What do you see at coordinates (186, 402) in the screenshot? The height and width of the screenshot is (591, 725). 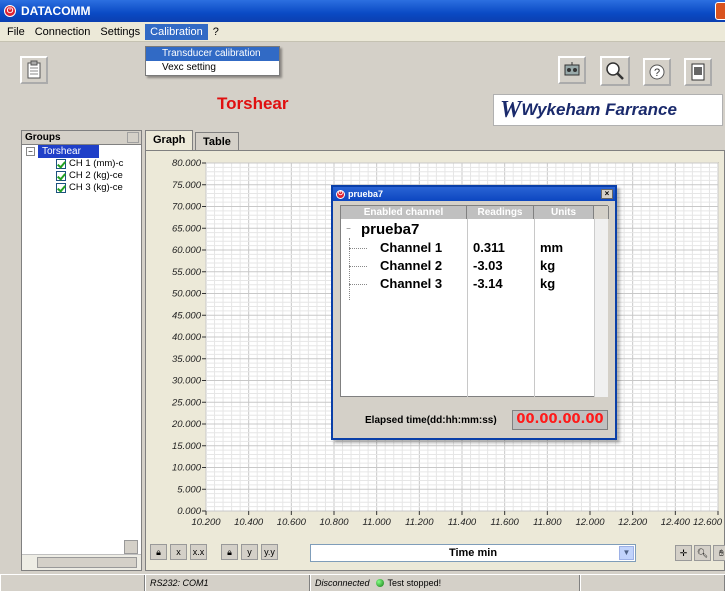 I see `y-tick-label: 25.000` at bounding box center [186, 402].